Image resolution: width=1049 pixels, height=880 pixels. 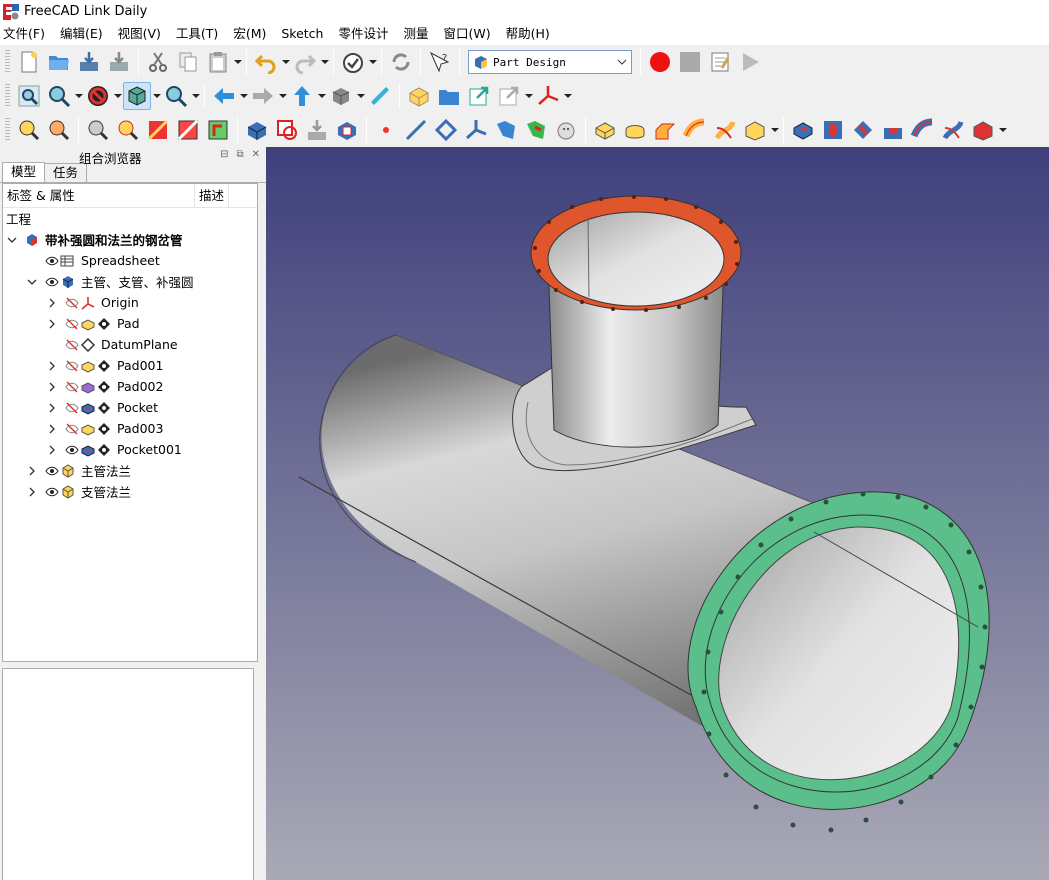 What do you see at coordinates (130, 302) in the screenshot?
I see `tree-item: Origin` at bounding box center [130, 302].